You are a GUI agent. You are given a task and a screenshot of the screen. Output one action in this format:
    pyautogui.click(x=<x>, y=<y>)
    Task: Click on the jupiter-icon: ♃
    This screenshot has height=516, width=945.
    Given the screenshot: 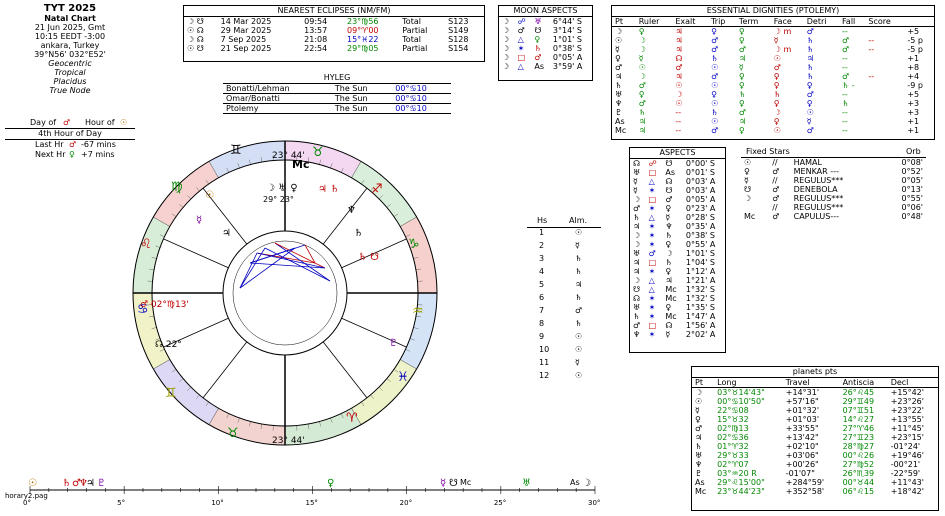 What is the action you would take?
    pyautogui.click(x=90, y=483)
    